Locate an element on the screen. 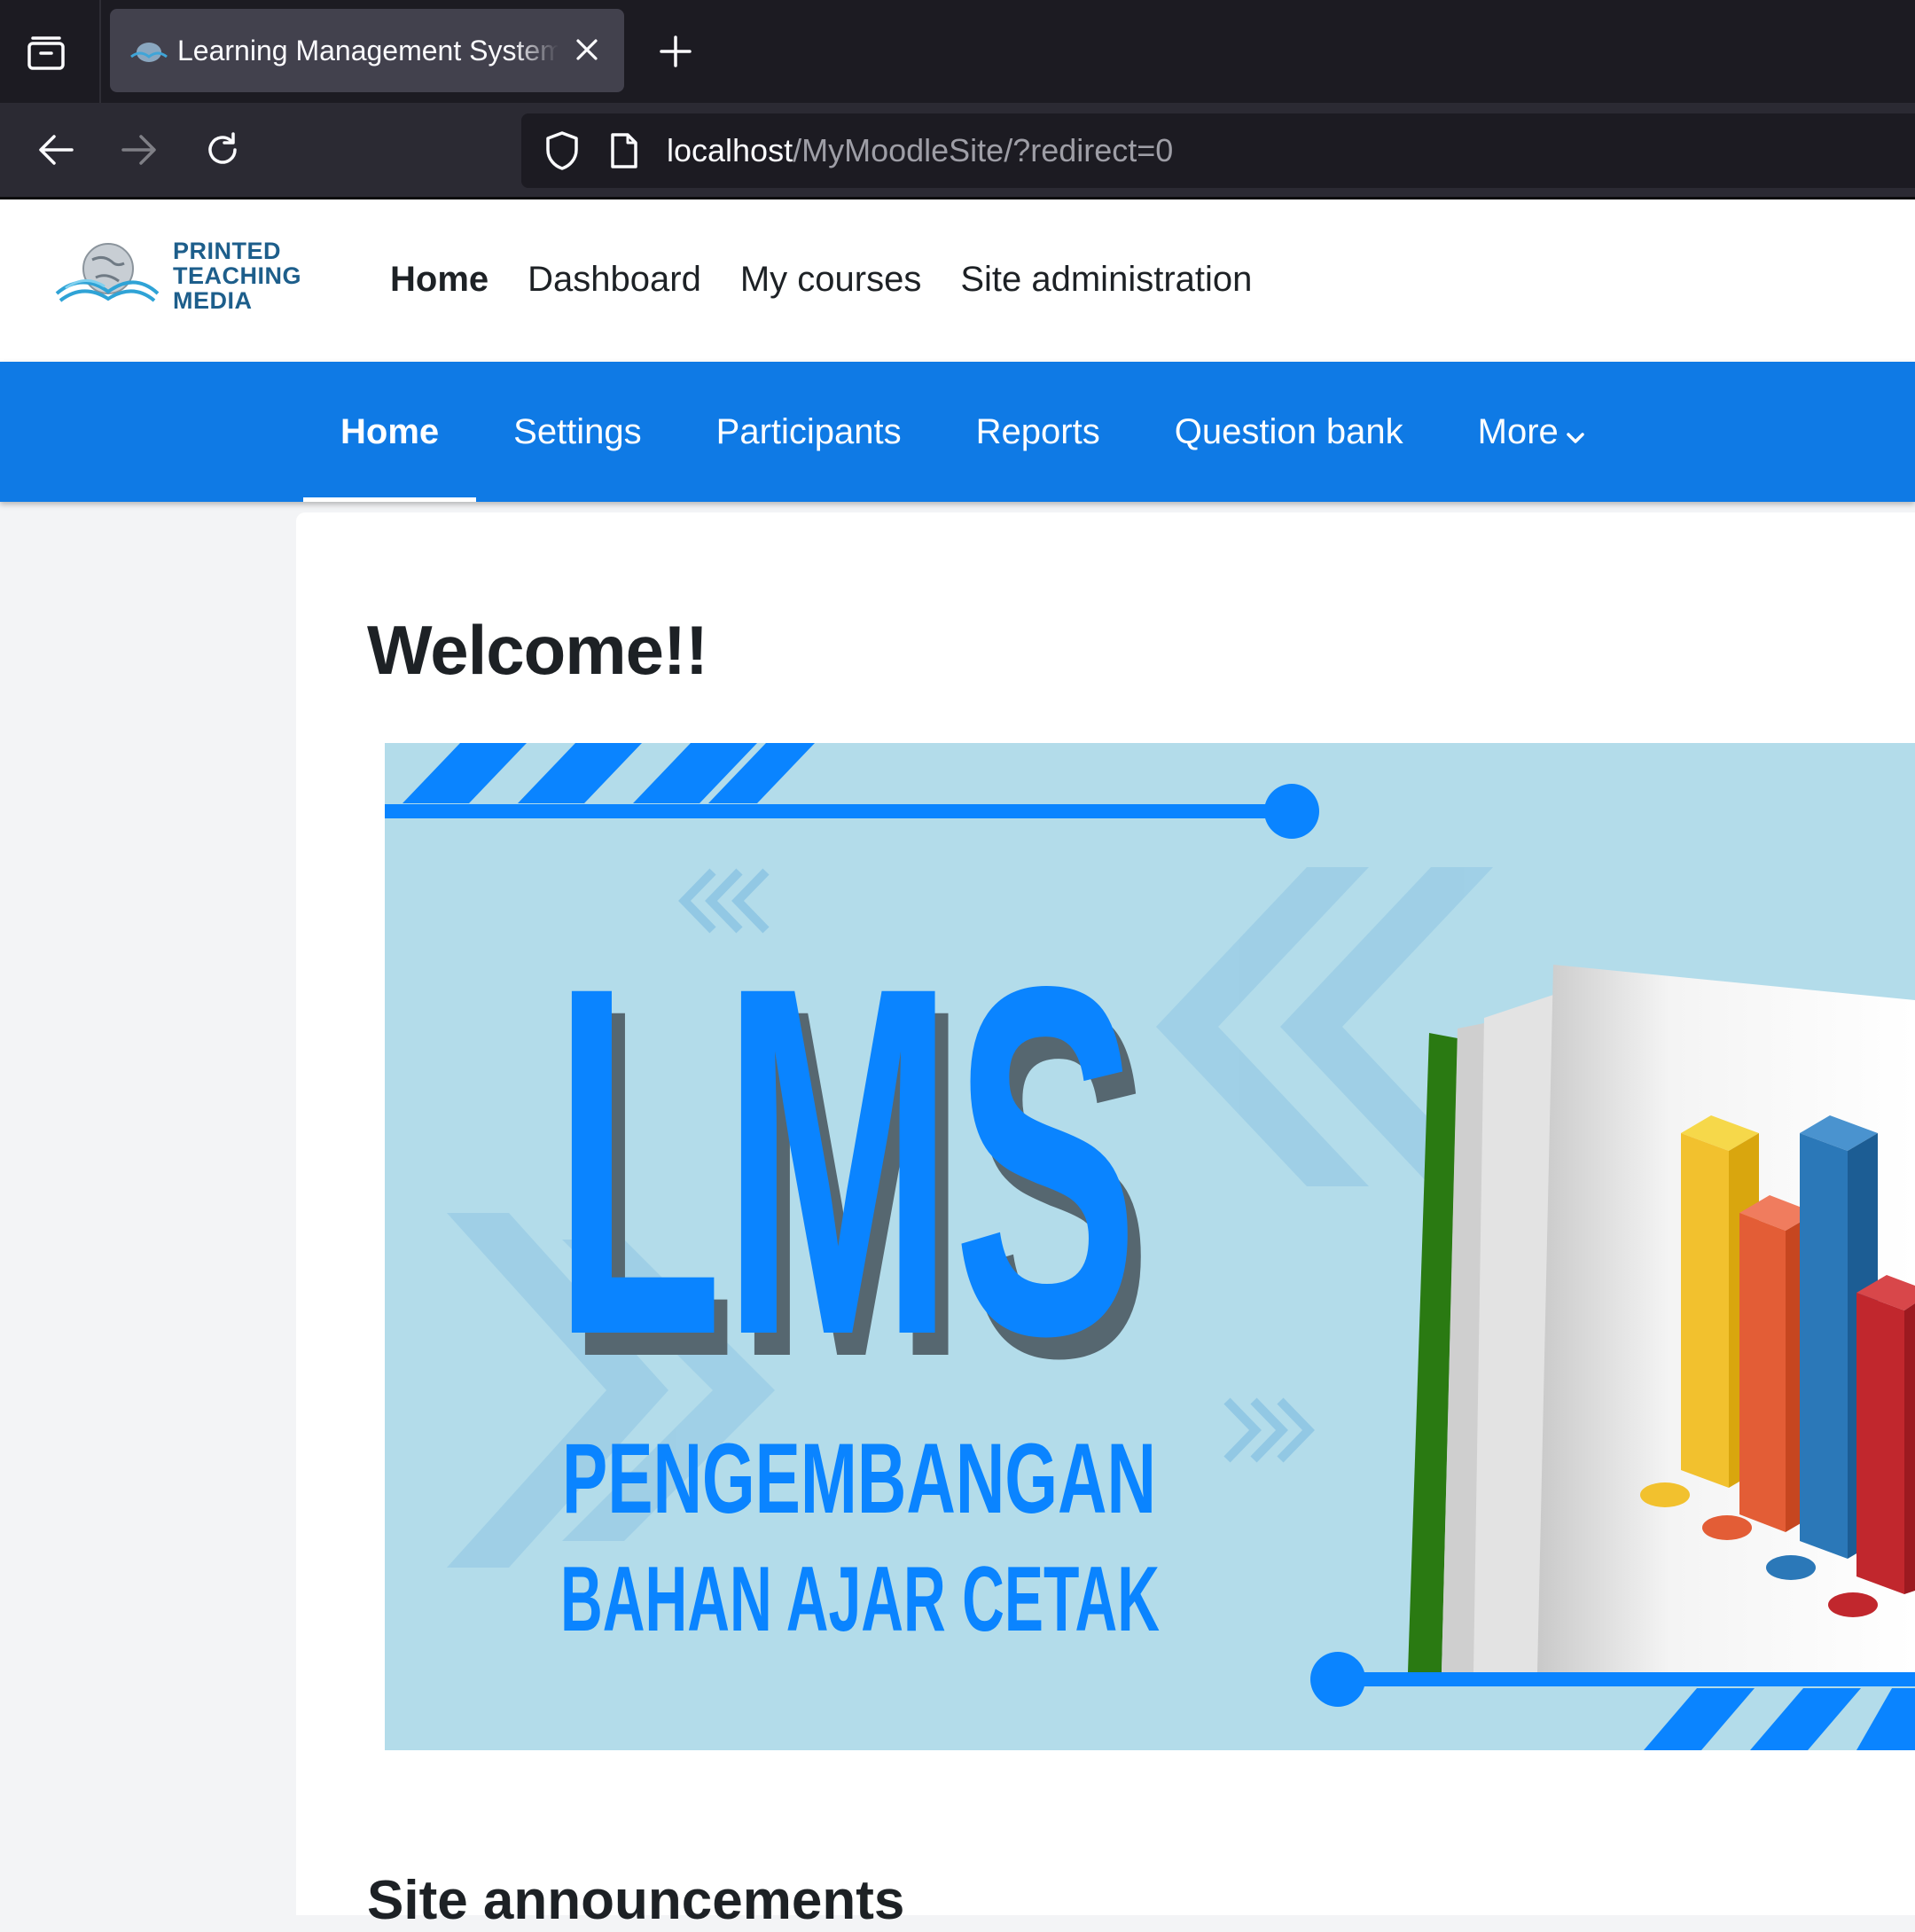 The height and width of the screenshot is (1932, 1915). primary-nav-my-courses: My courses is located at coordinates (831, 279).